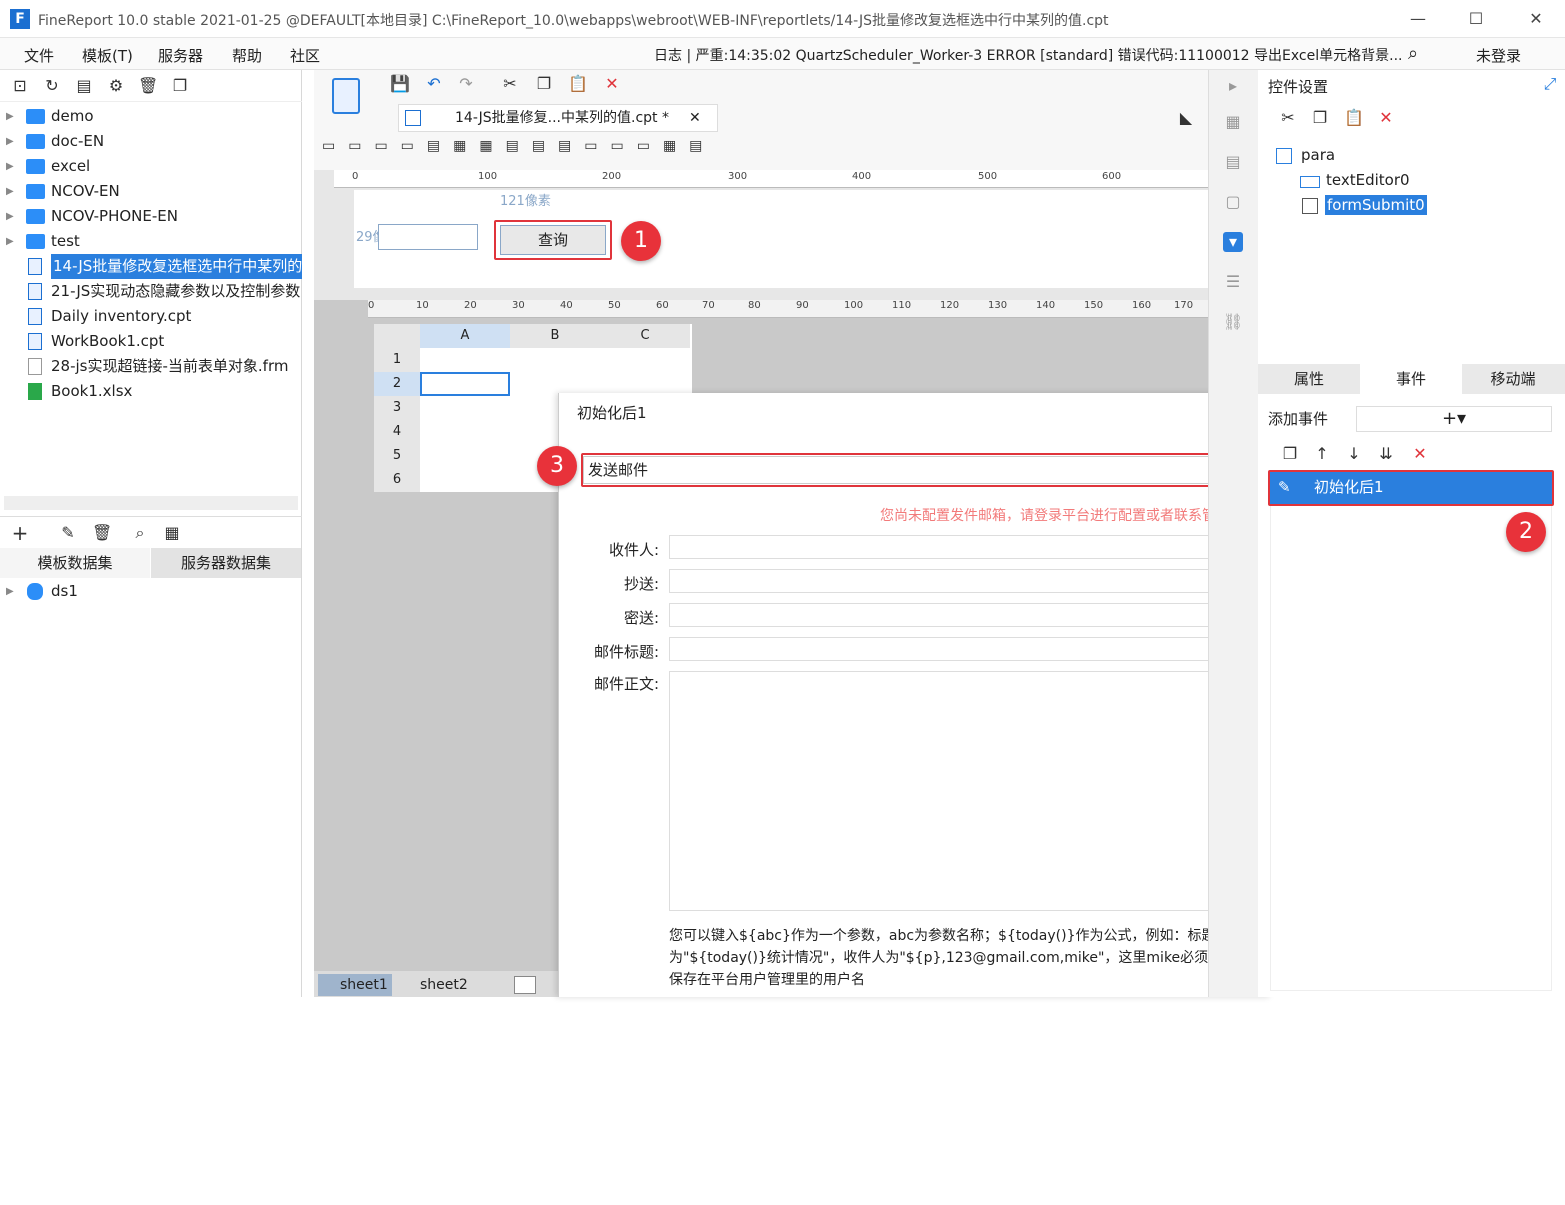 The height and width of the screenshot is (1205, 1565). Describe the element at coordinates (151, 266) in the screenshot. I see `tree-item-file-14: 14-JS批量修改复选框选中行中某列的` at that location.